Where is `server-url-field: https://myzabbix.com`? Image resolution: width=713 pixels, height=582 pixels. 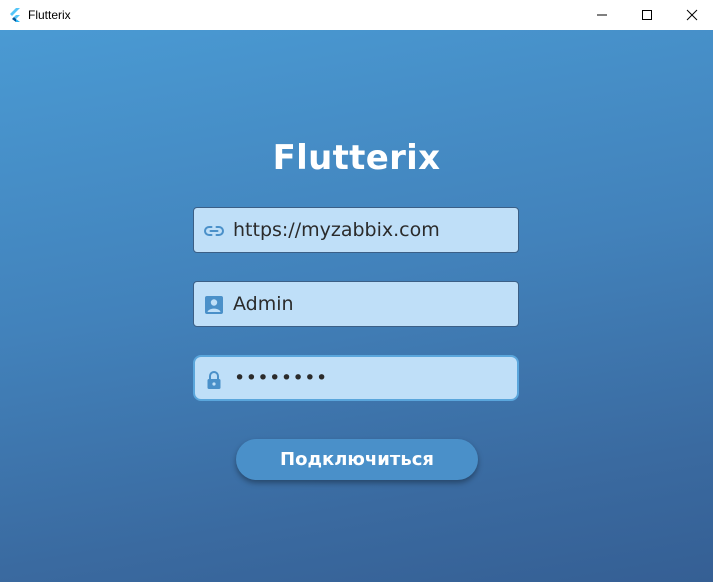
server-url-field: https://myzabbix.com is located at coordinates (356, 230).